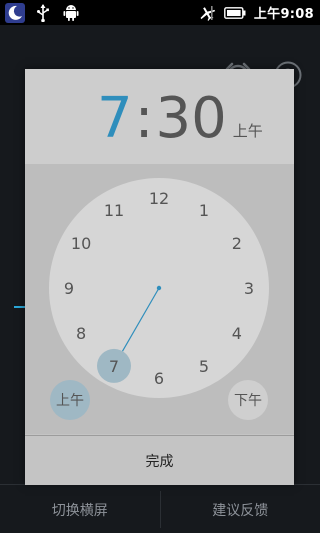 The width and height of the screenshot is (320, 533). What do you see at coordinates (114, 366) in the screenshot?
I see `clock-number-7: 7` at bounding box center [114, 366].